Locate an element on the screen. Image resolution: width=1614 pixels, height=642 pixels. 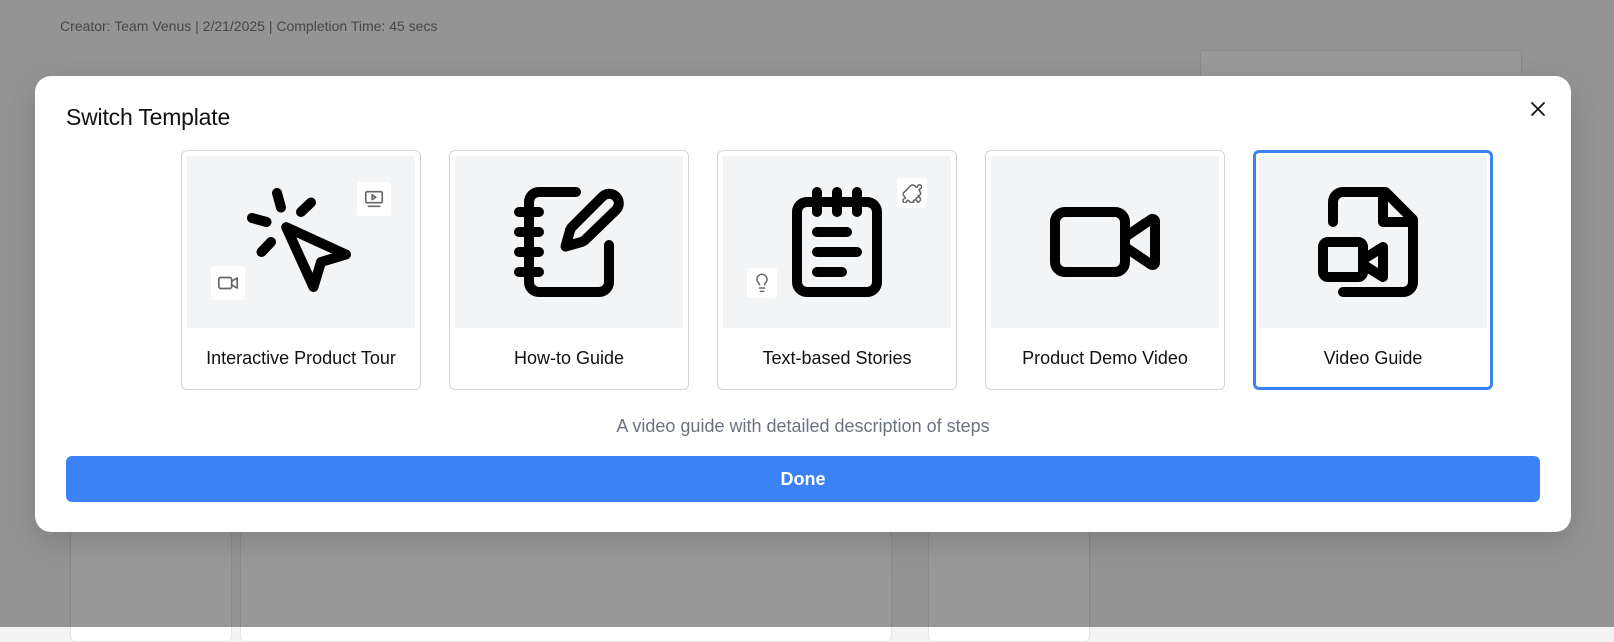
done-button: Done is located at coordinates (803, 479).